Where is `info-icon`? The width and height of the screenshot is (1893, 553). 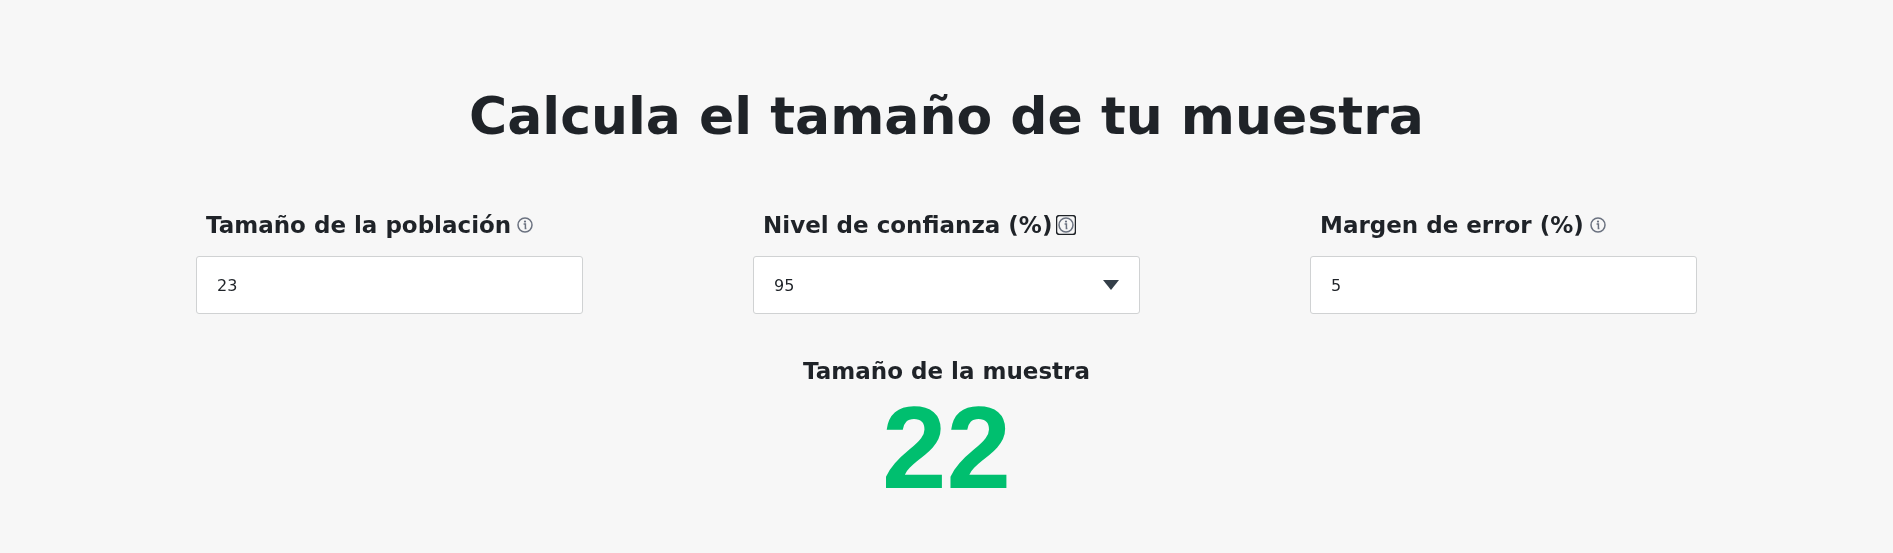
info-icon is located at coordinates (1066, 225).